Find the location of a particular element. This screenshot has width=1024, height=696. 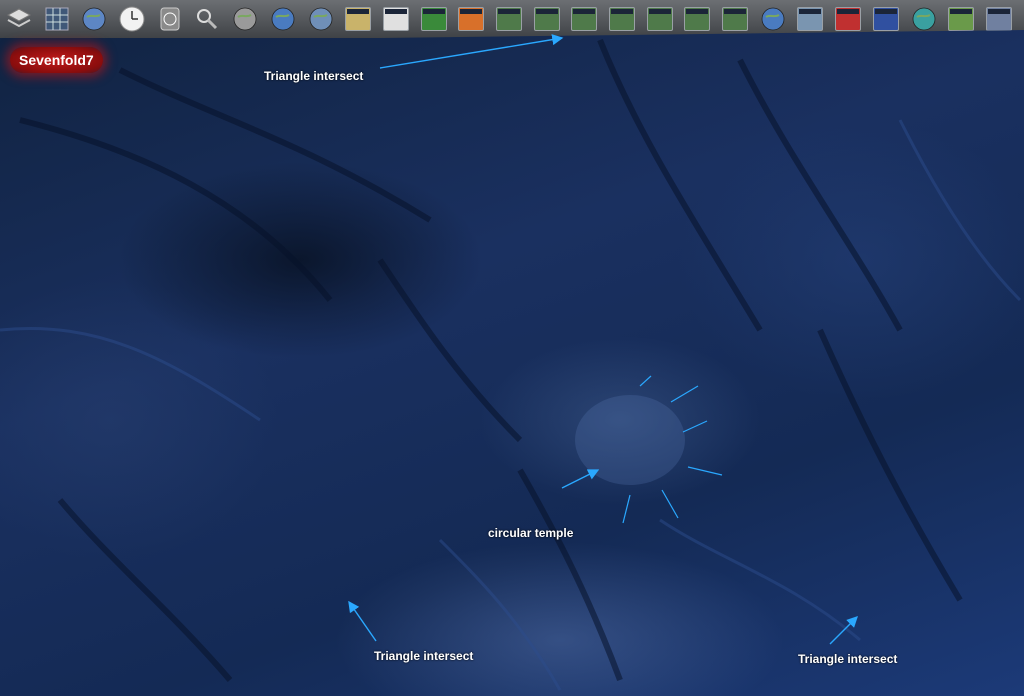

toolbar-button-landsat5 is located at coordinates (660, 19).